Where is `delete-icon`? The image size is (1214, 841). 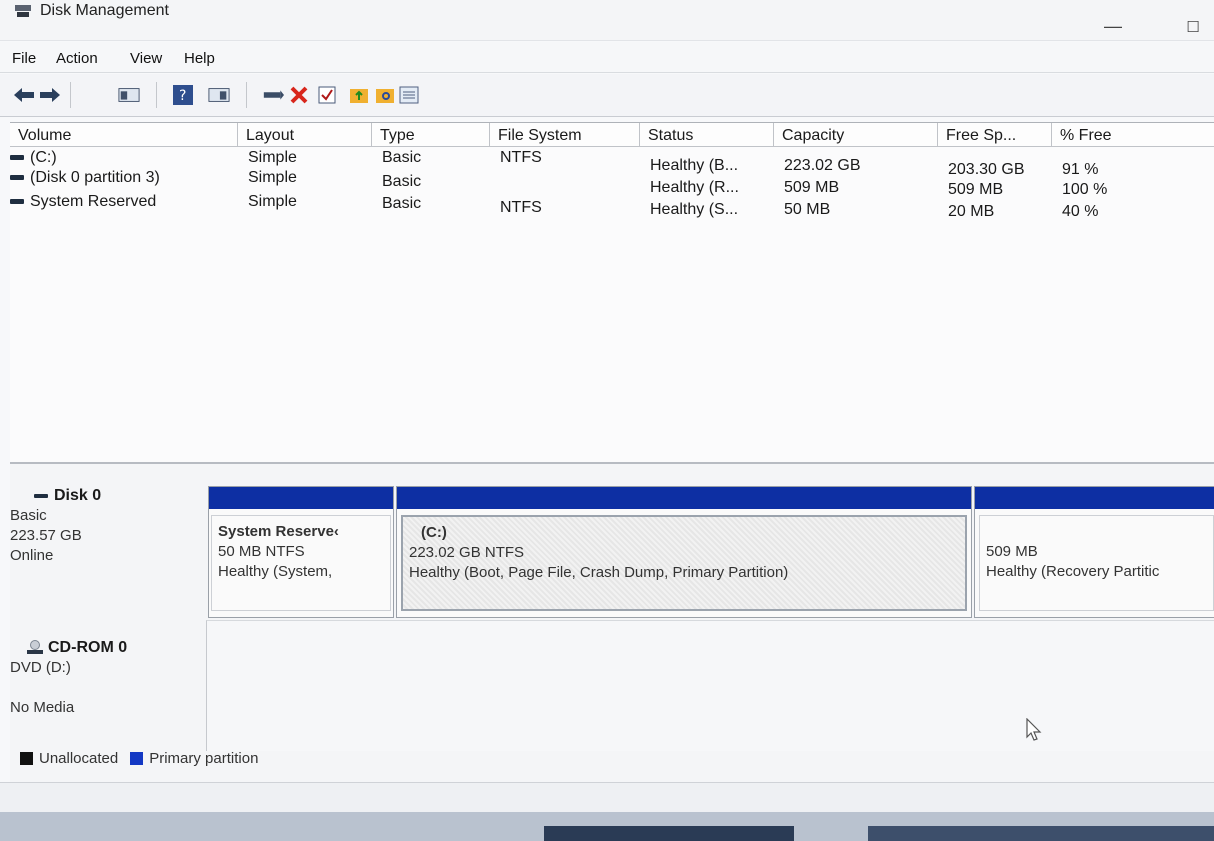 delete-icon is located at coordinates (299, 95).